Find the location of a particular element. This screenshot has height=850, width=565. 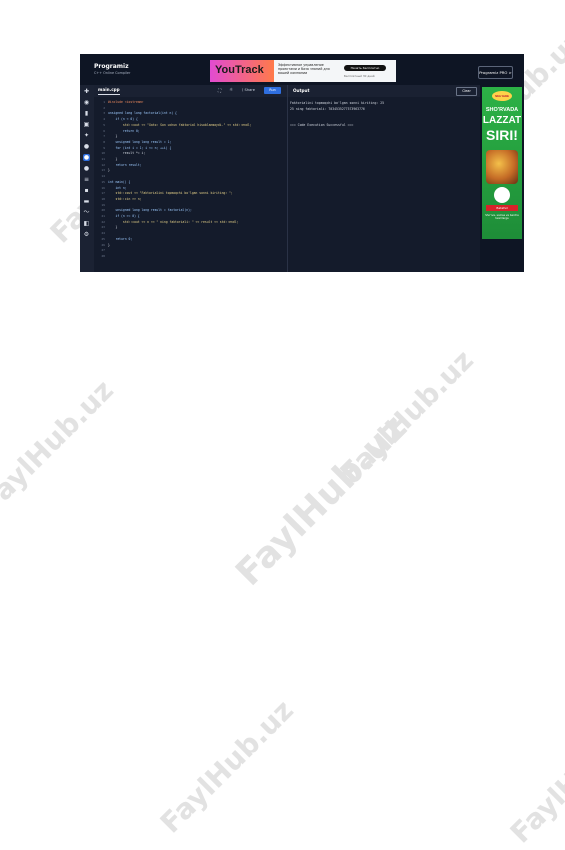

line-number: 15 is located at coordinates (103, 181).